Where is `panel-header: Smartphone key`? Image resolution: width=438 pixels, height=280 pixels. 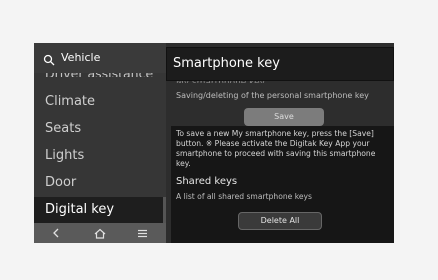
panel-header: Smartphone key is located at coordinates (280, 64).